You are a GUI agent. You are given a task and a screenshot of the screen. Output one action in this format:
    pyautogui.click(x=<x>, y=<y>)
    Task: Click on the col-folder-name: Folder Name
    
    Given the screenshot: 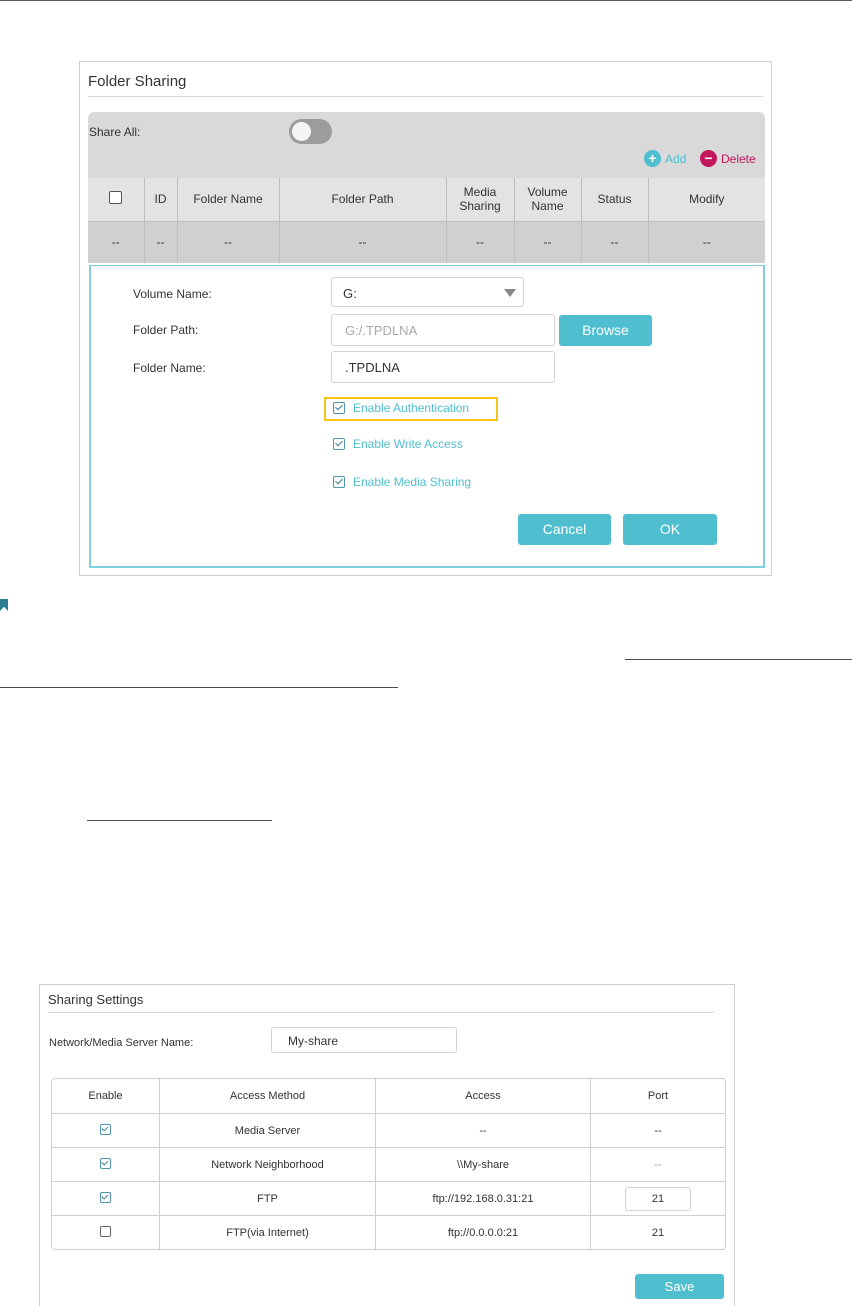 What is the action you would take?
    pyautogui.click(x=227, y=199)
    